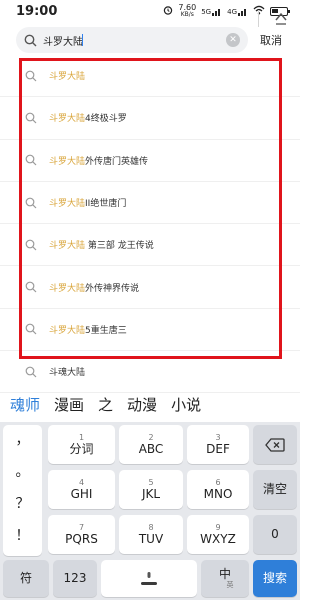  What do you see at coordinates (119, 246) in the screenshot?
I see `suggestion-text: 第三部 龙王传说` at bounding box center [119, 246].